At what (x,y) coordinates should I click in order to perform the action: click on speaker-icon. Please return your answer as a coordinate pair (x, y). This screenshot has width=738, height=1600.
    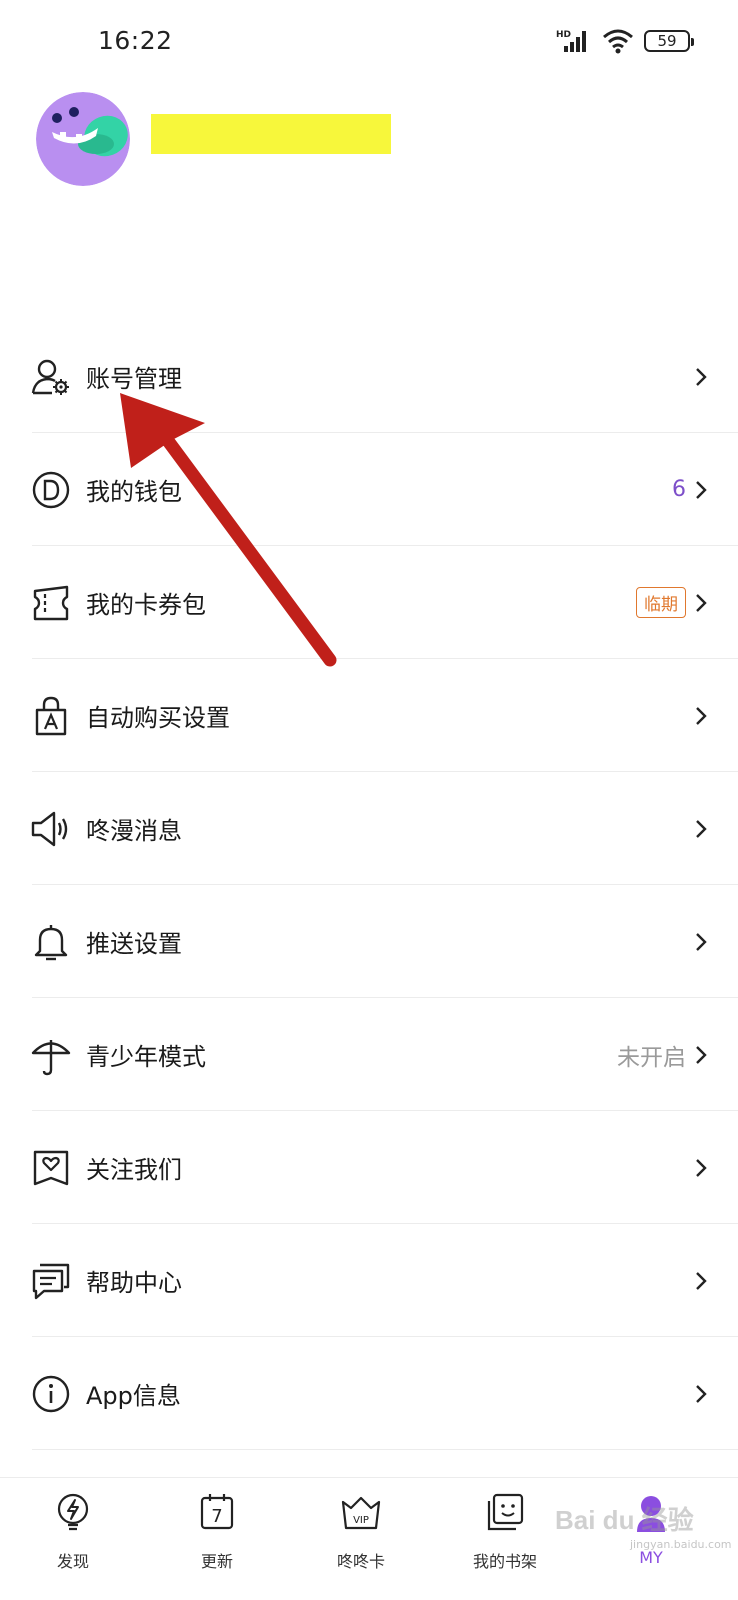
    Looking at the image, I should click on (51, 829).